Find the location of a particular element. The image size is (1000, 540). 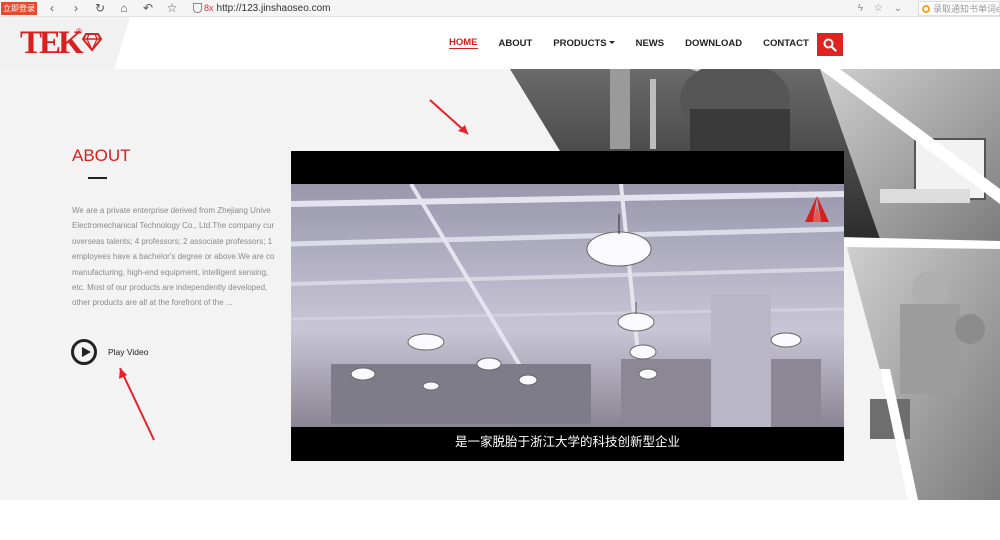

undo-icon: ↶ is located at coordinates (148, 8).